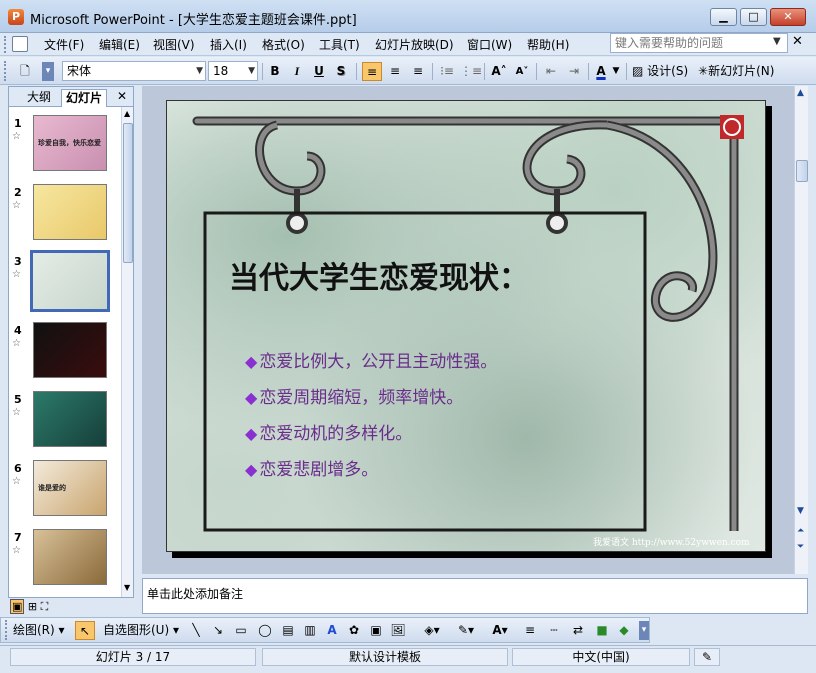 Image resolution: width=816 pixels, height=673 pixels. I want to click on oval-tool-icon: ◯, so click(265, 630).